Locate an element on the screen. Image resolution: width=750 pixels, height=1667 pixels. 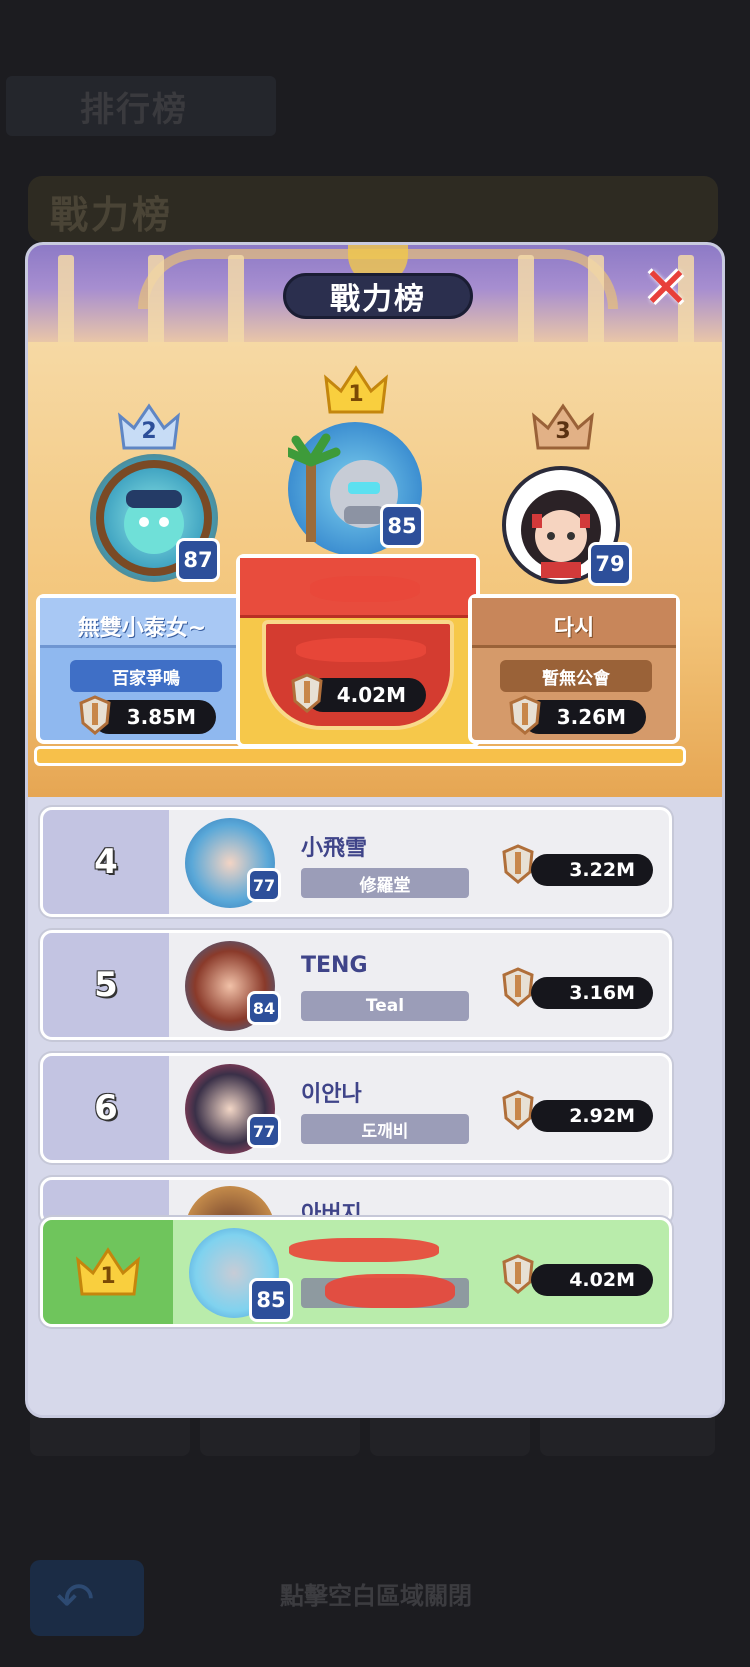
podium-power: 4.02M is located at coordinates (366, 695).